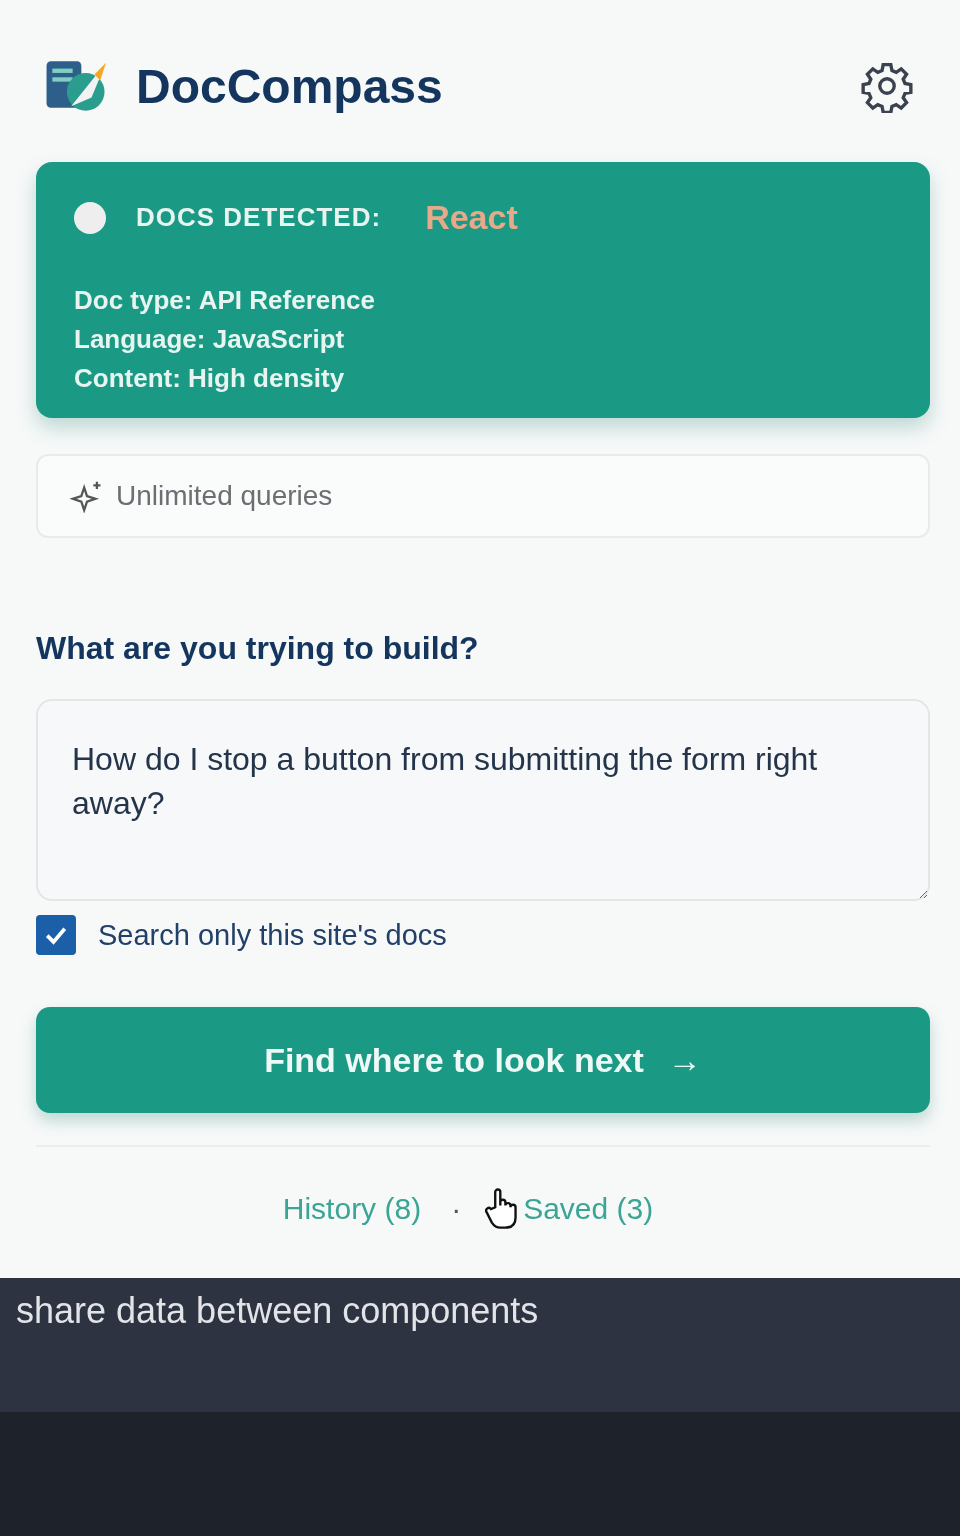  Describe the element at coordinates (258, 648) in the screenshot. I see `question-heading: What are you trying to build?` at that location.